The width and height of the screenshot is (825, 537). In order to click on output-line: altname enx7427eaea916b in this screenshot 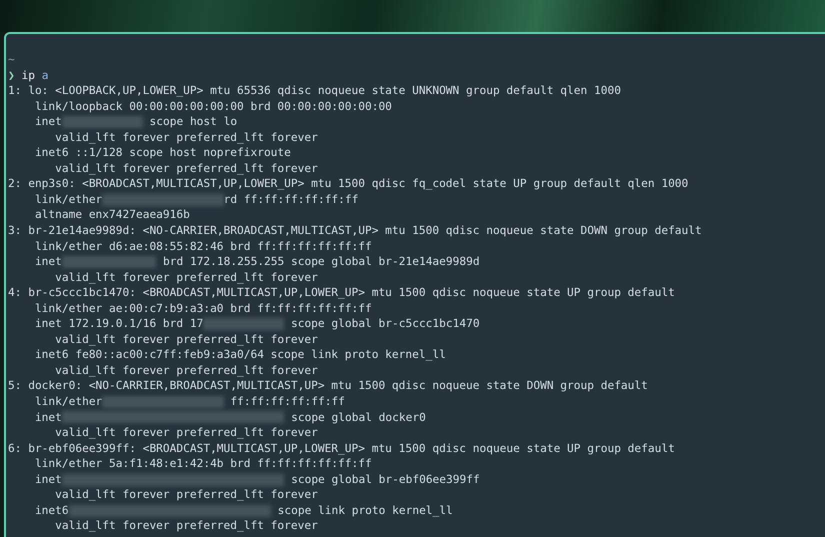, I will do `click(112, 215)`.